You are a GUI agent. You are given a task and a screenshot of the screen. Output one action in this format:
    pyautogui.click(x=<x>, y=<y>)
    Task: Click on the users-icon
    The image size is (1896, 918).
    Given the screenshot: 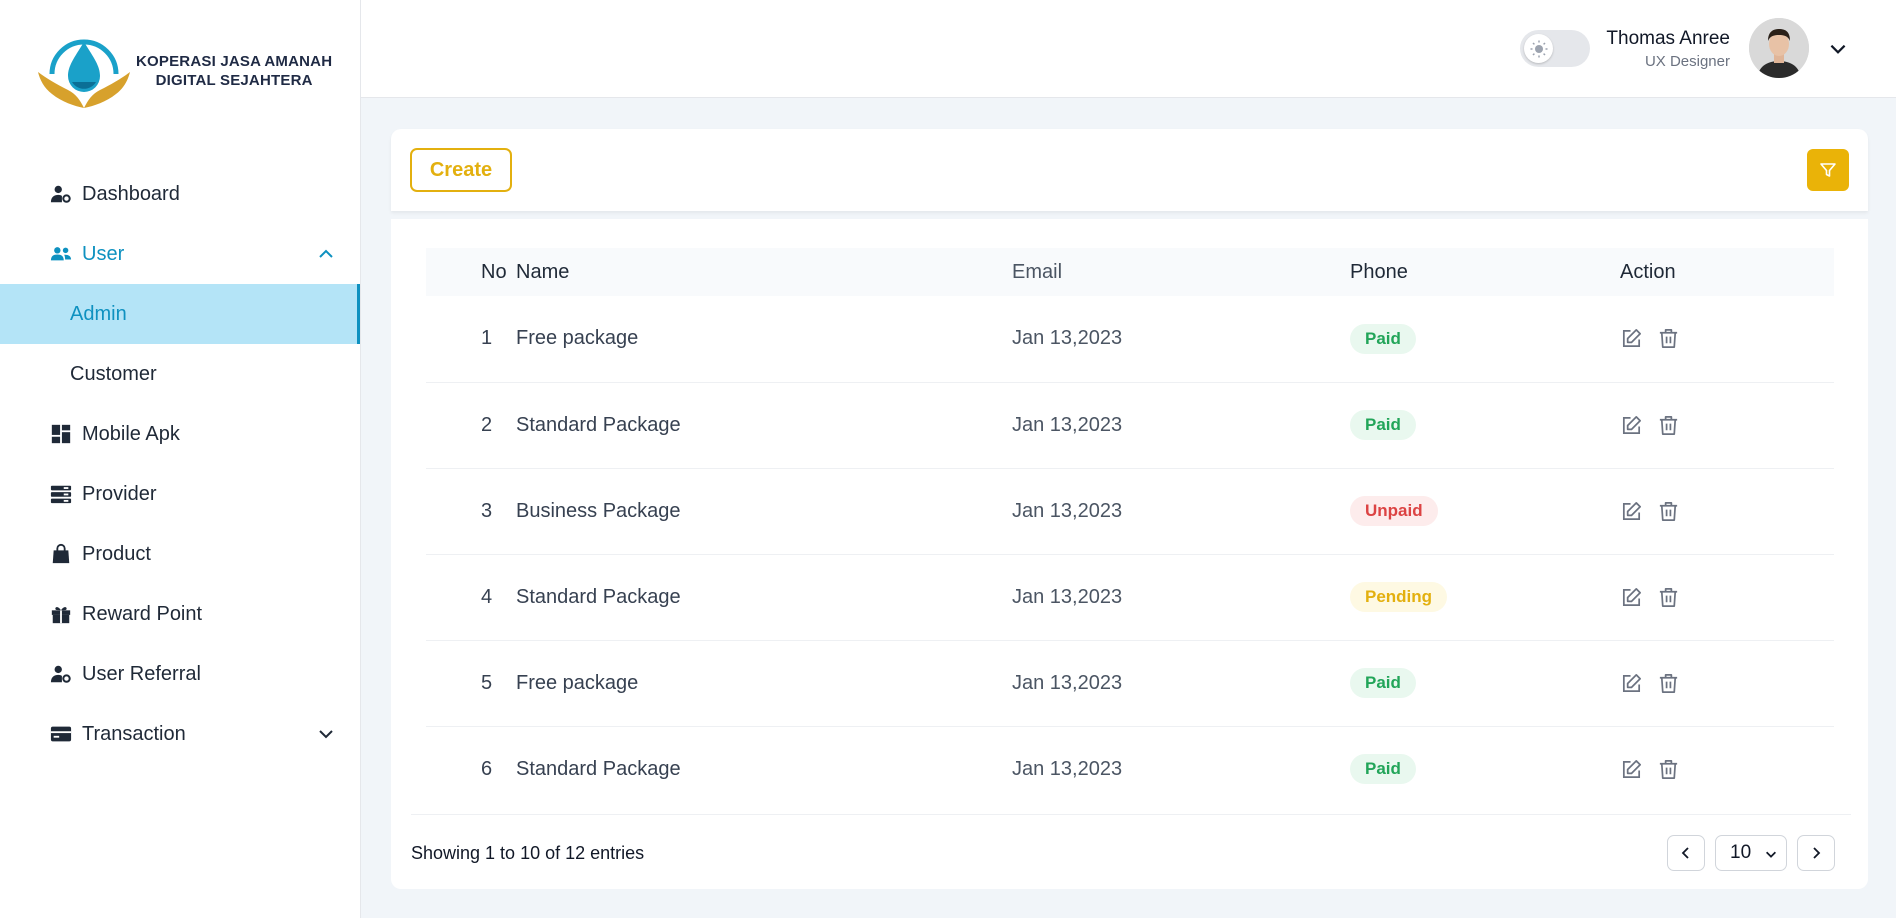 What is the action you would take?
    pyautogui.click(x=61, y=254)
    